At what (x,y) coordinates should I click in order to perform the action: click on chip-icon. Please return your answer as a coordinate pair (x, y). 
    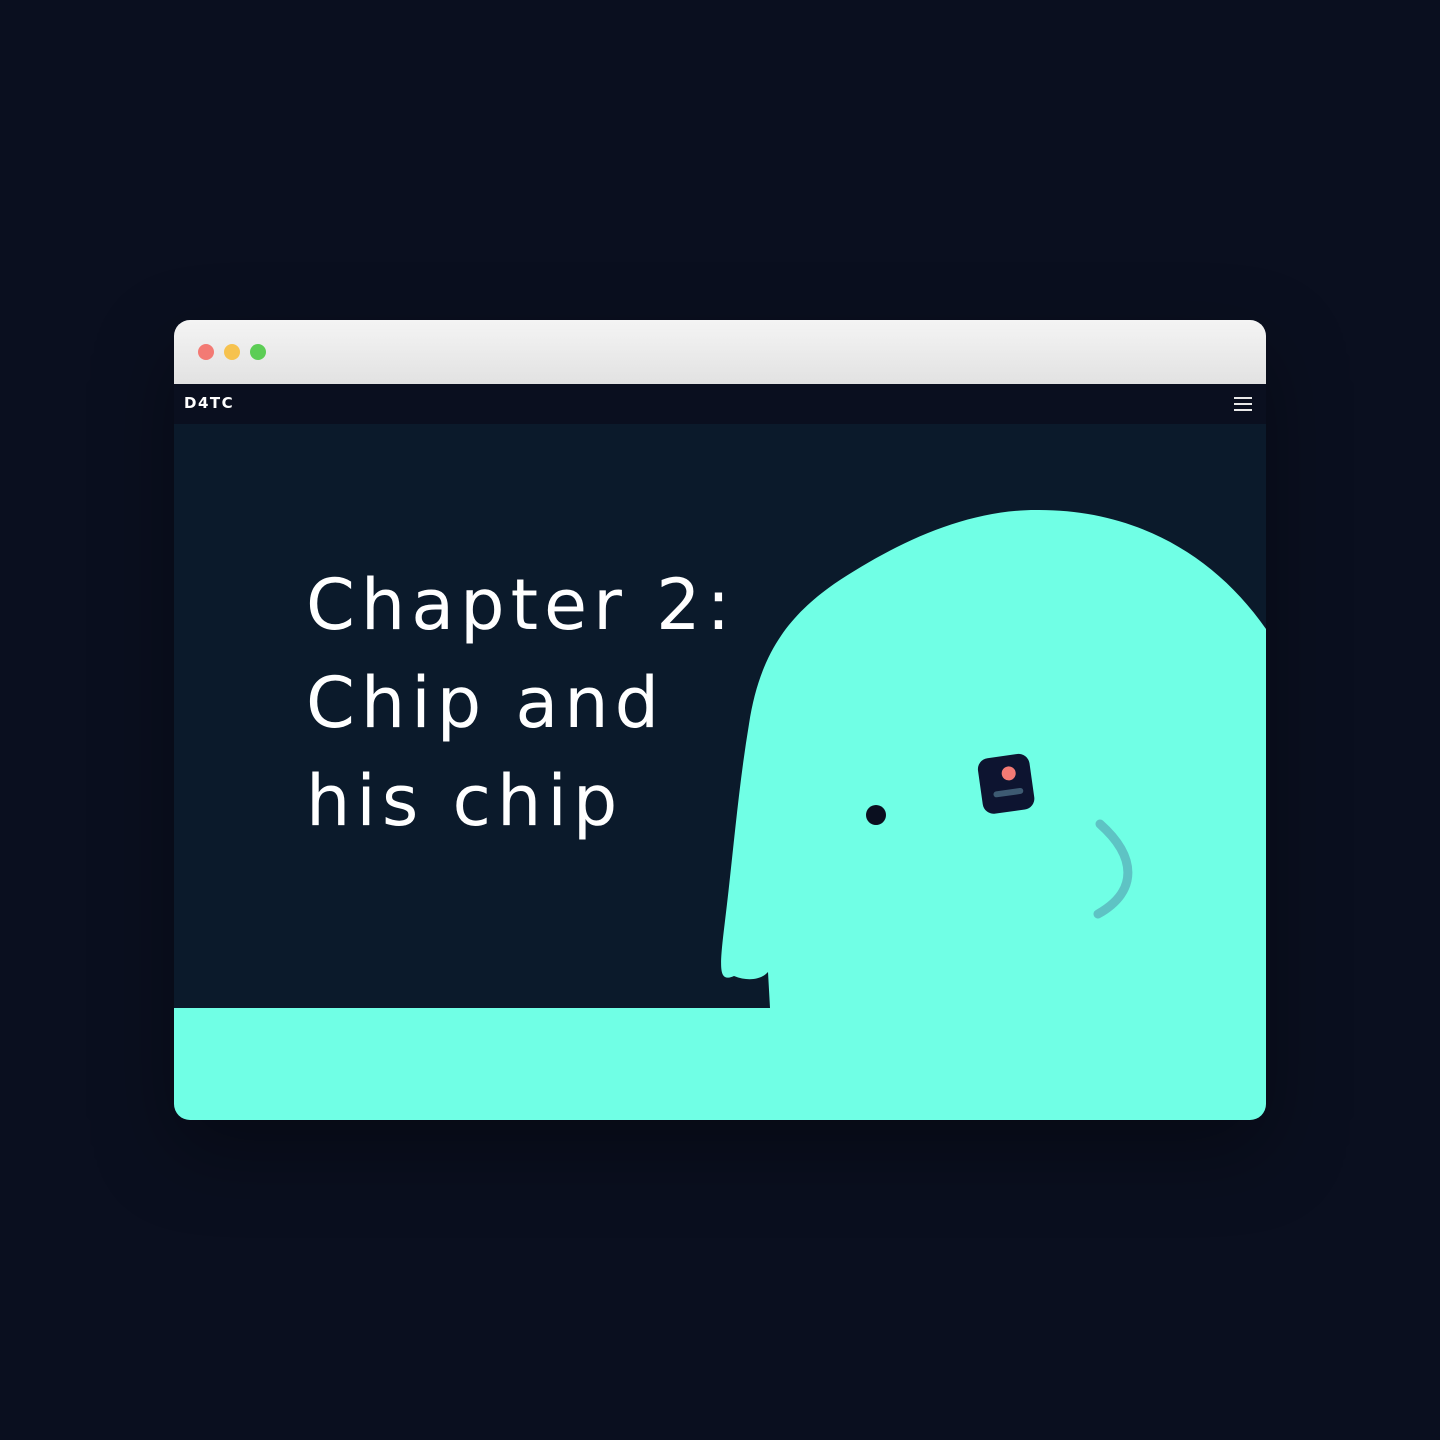
    Looking at the image, I should click on (1006, 783).